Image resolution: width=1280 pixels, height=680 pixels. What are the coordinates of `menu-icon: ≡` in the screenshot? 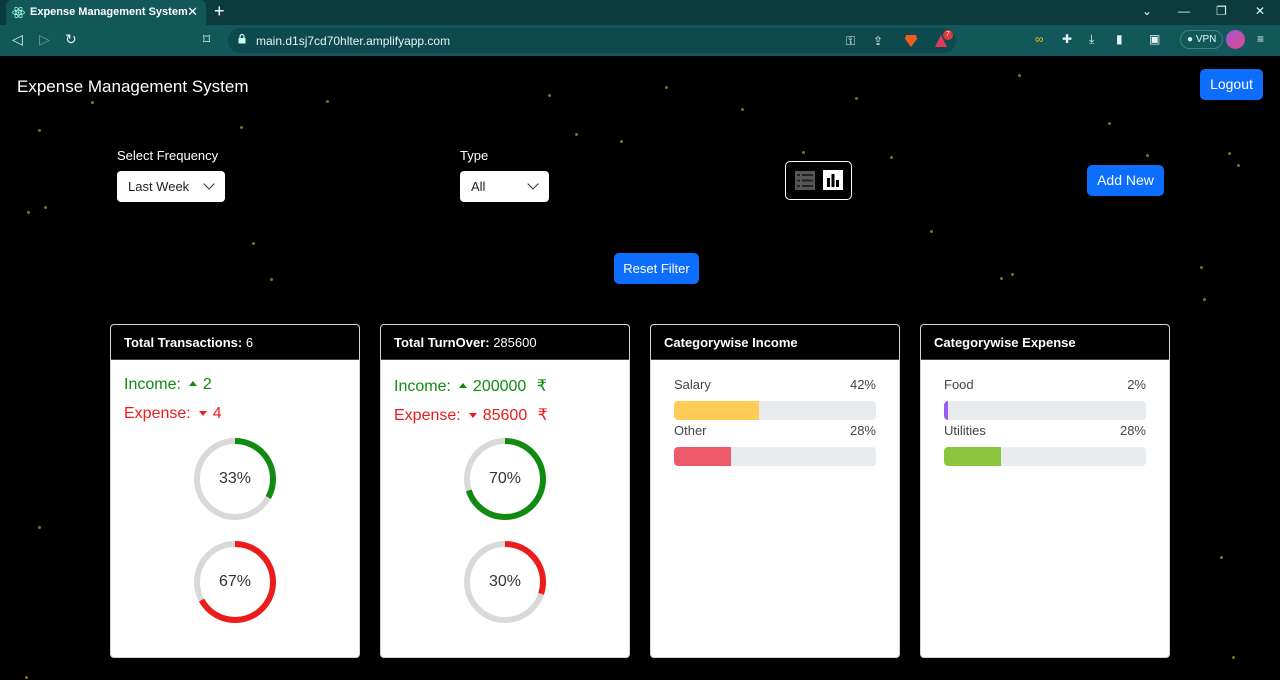 It's located at (1260, 39).